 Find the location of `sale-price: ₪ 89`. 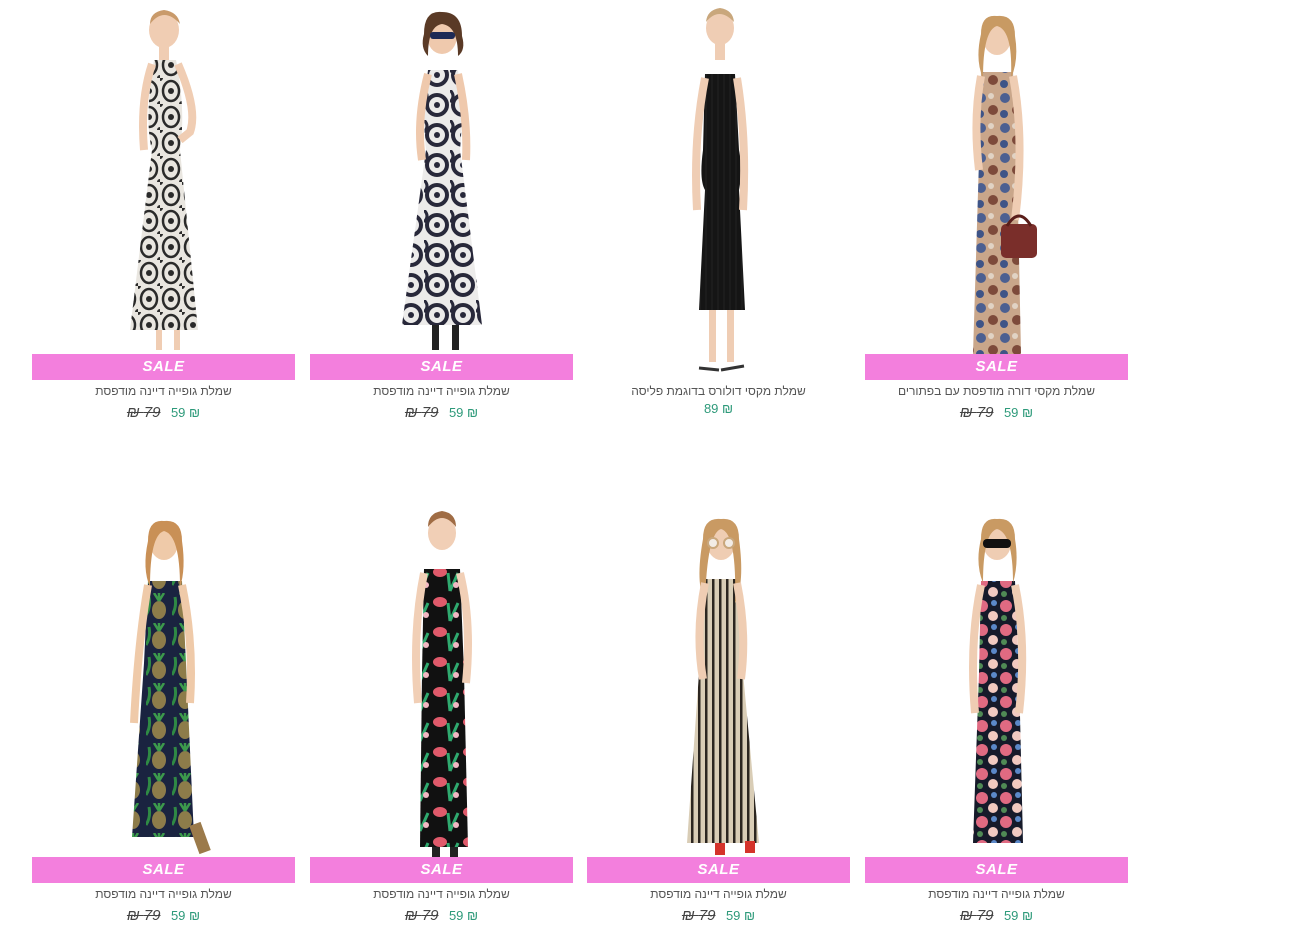

sale-price: ₪ 89 is located at coordinates (718, 408).